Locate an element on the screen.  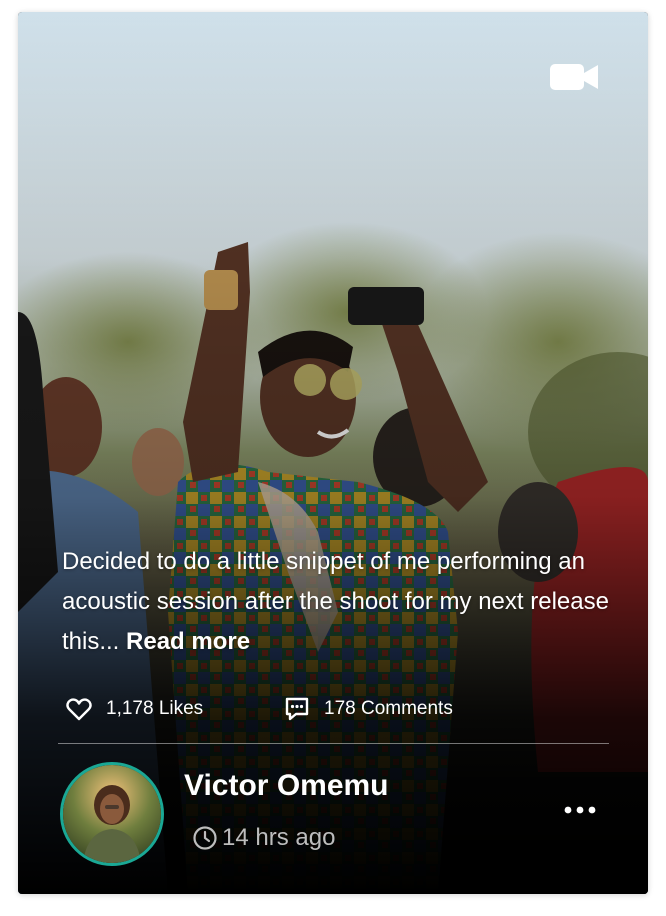
video-camera-icon is located at coordinates (574, 77).